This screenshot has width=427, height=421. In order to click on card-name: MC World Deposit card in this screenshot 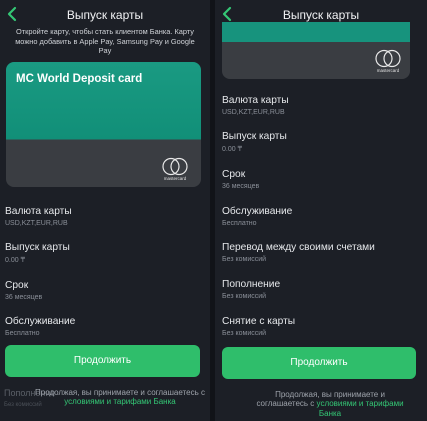, I will do `click(79, 79)`.